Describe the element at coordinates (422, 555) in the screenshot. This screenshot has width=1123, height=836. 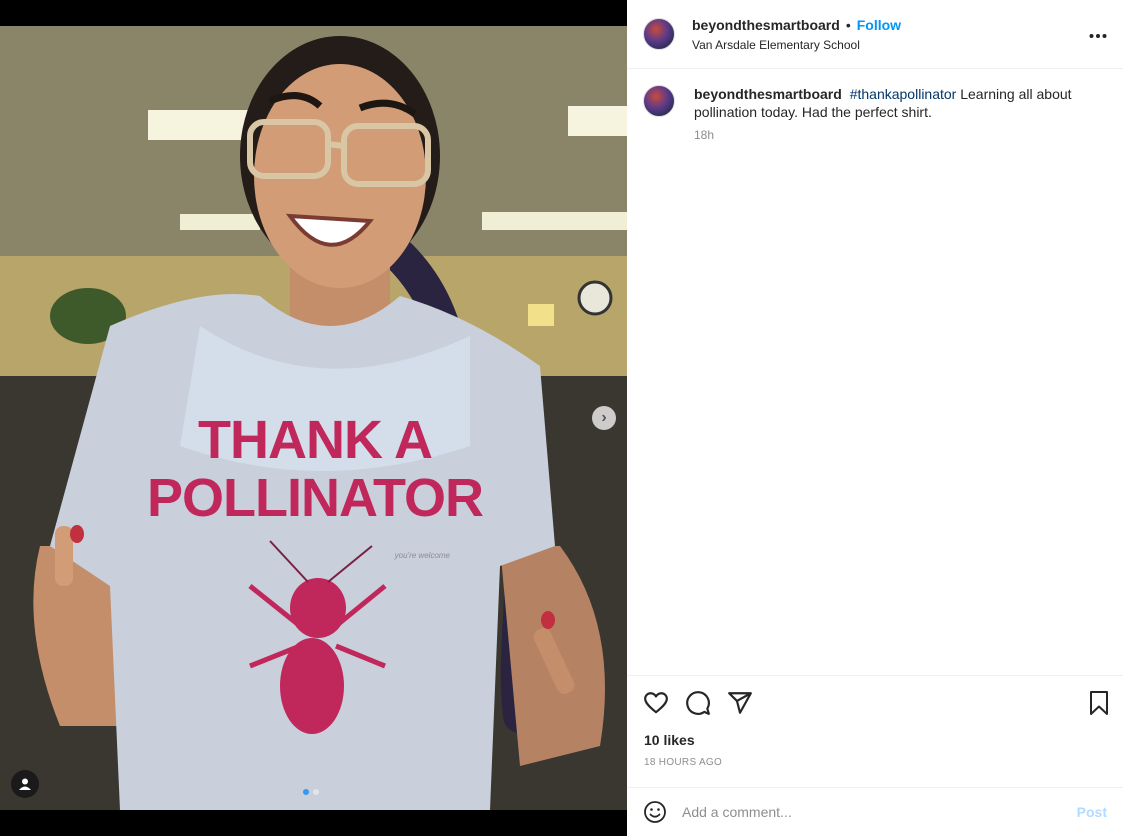
I see `shirt-small-text: you're welcome` at that location.